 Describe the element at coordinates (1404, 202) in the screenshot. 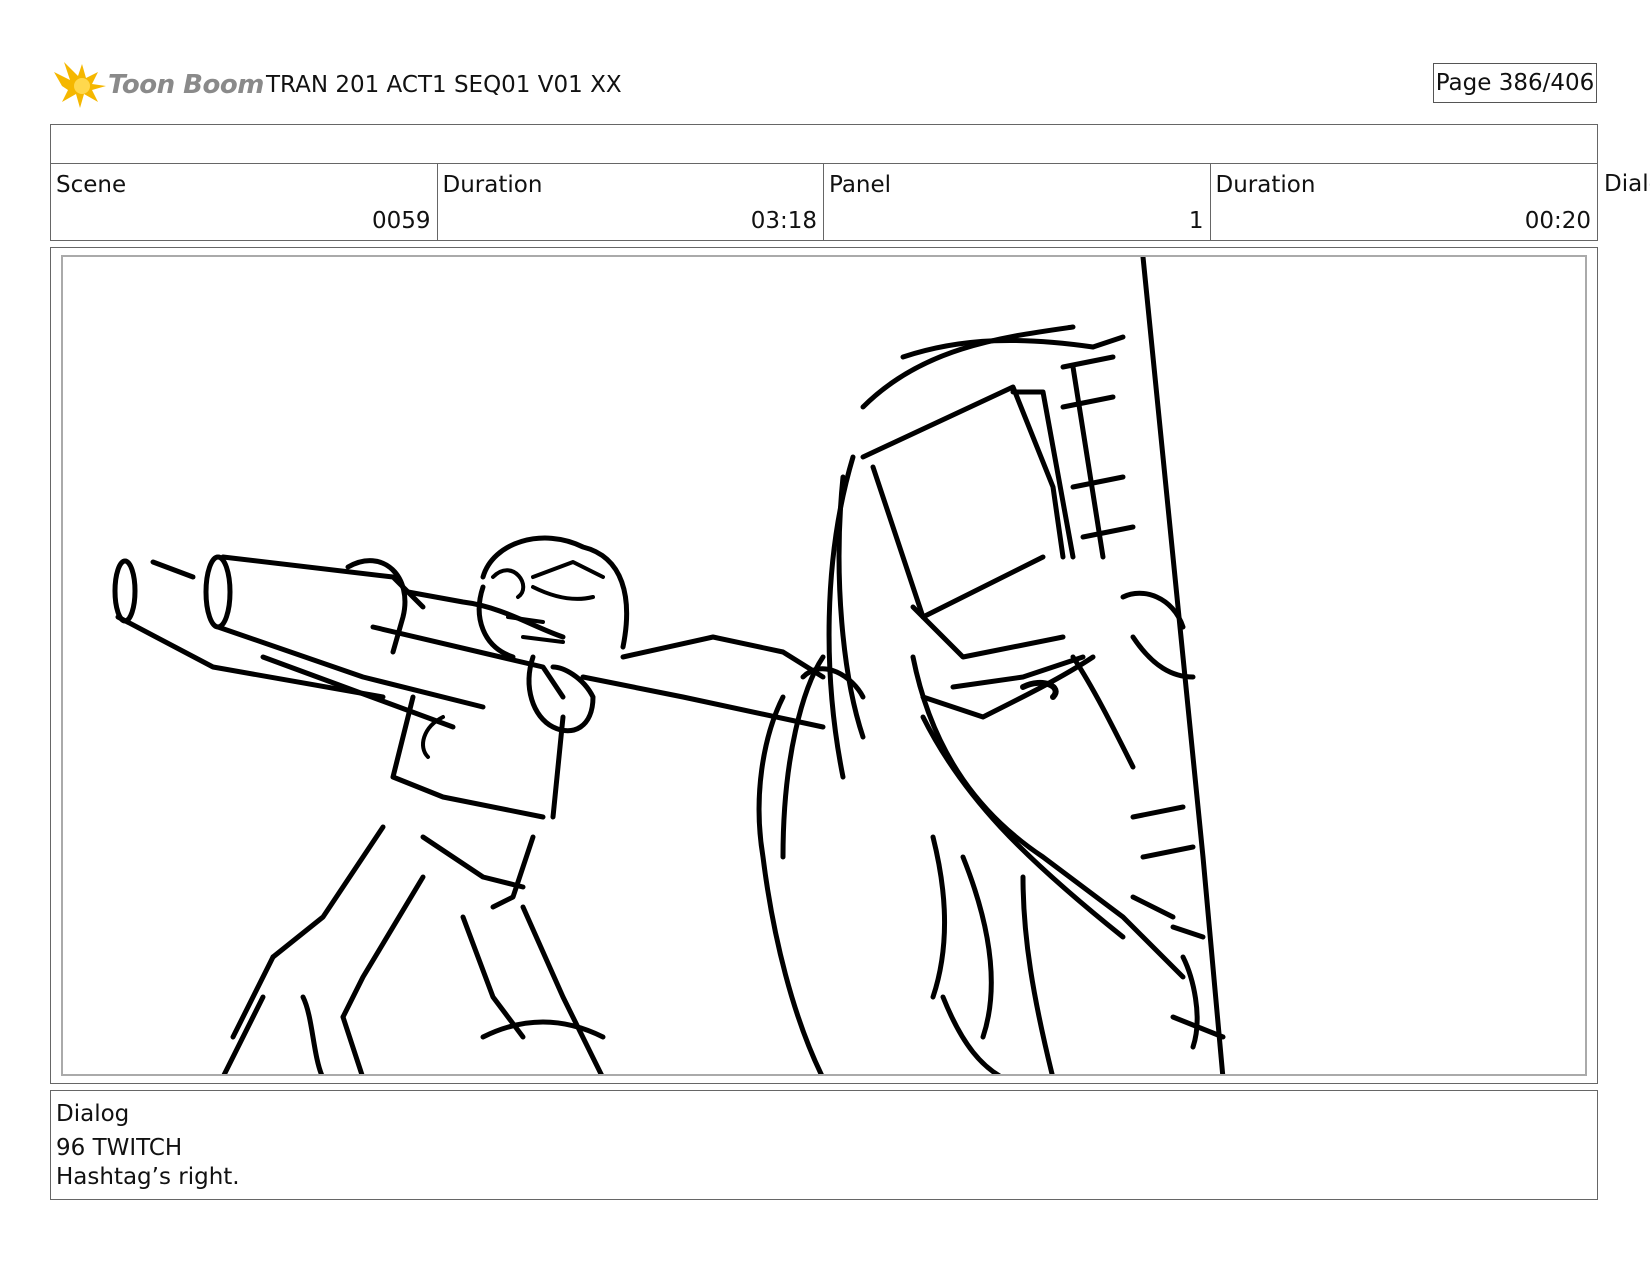

I see `panel-duration-cell: Duration 00:20` at that location.